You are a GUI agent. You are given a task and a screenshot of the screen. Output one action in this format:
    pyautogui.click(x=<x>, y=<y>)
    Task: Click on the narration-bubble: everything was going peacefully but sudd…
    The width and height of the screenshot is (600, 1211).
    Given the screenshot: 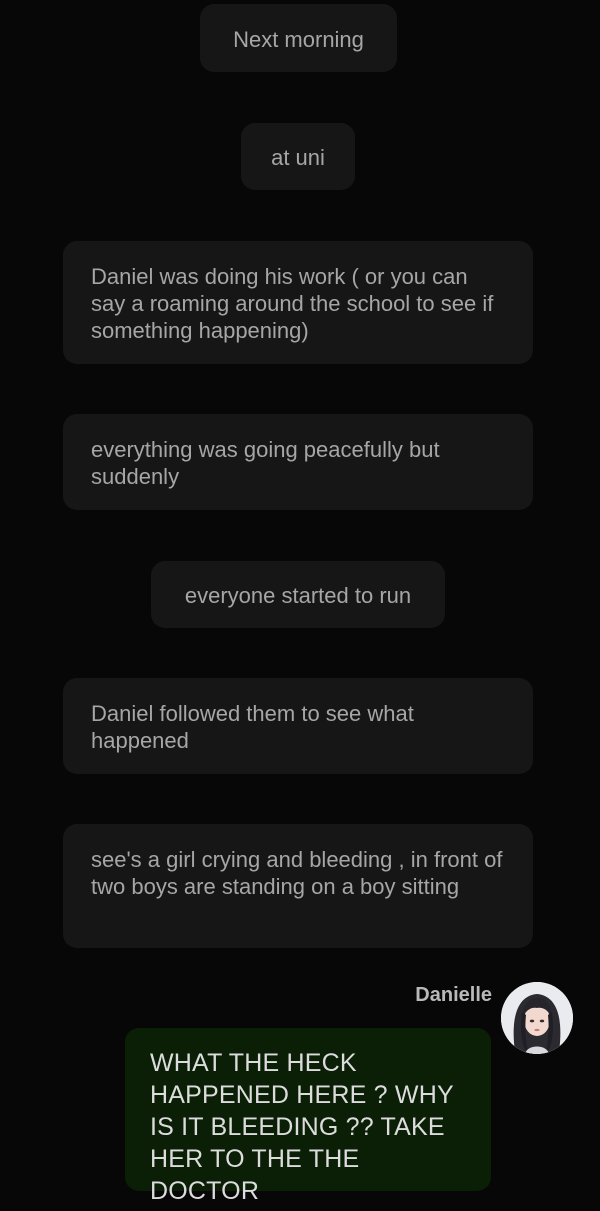 What is the action you would take?
    pyautogui.click(x=298, y=462)
    